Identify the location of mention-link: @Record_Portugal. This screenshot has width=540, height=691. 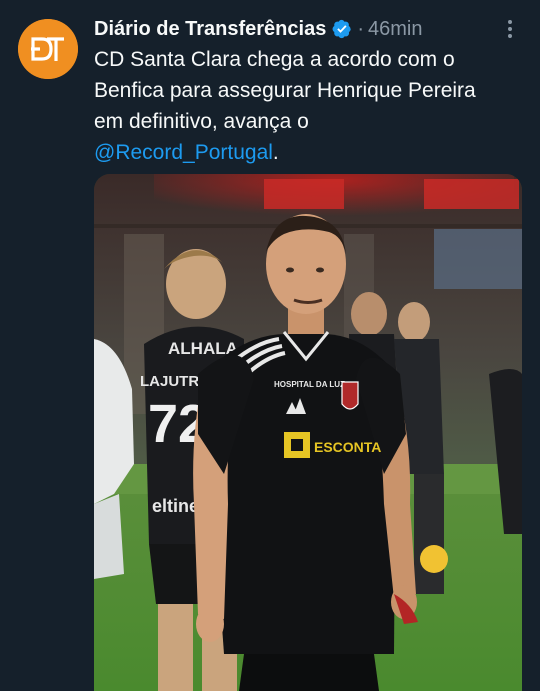
(183, 152).